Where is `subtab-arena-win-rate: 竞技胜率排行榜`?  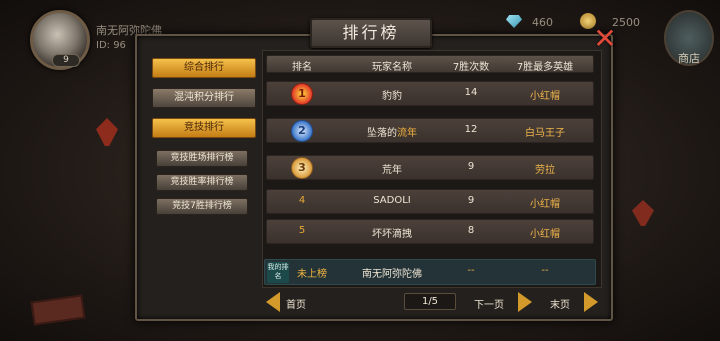
subtab-arena-win-rate: 竞技胜率排行榜 is located at coordinates (202, 182).